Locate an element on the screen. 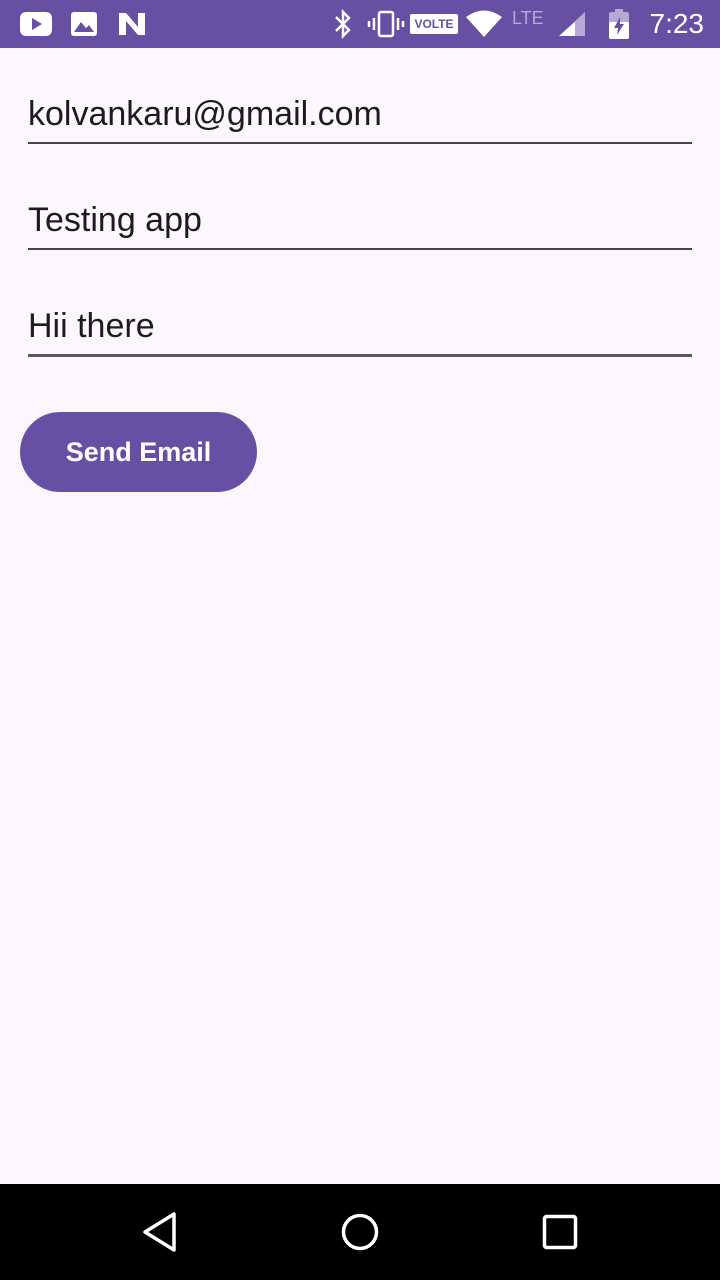 The image size is (720, 1280). signal-icon is located at coordinates (572, 24).